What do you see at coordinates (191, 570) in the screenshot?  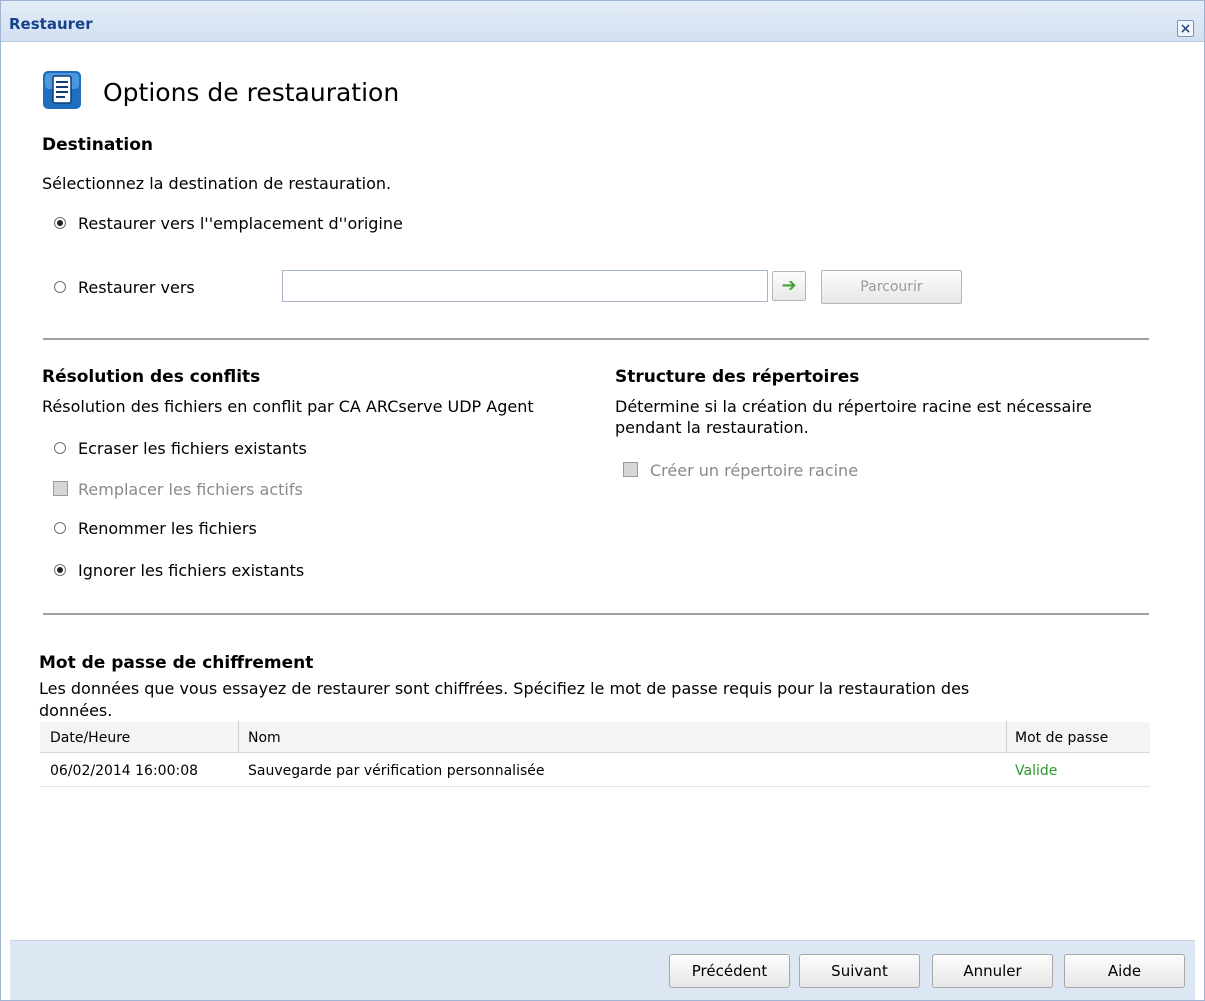 I see `skip-label: Ignorer les fichiers existants` at bounding box center [191, 570].